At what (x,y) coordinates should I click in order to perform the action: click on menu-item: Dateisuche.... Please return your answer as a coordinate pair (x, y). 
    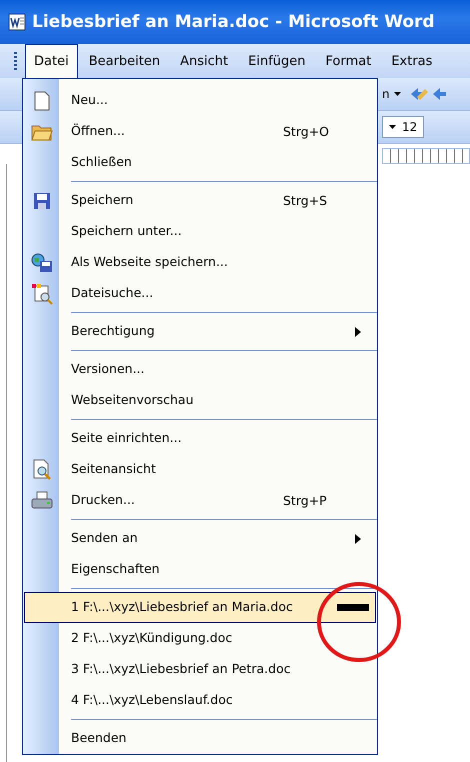
    Looking at the image, I should click on (200, 293).